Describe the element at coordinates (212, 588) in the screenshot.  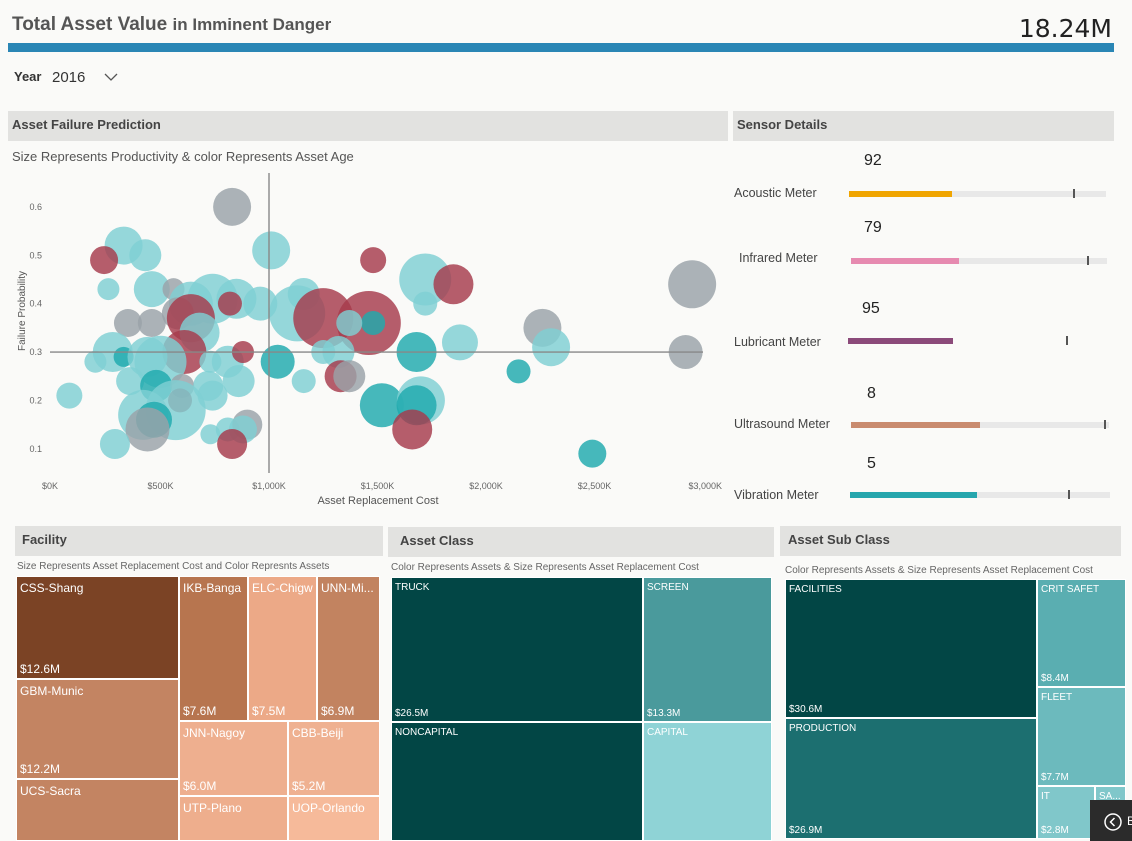
I see `treemap-cell-label: IKB-Banga` at that location.